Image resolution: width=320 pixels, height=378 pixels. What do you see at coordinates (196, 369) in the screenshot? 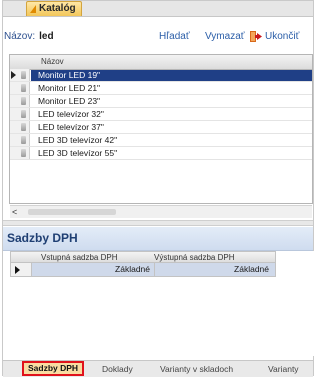
I see `tab-varianty-v-skladoch: Varianty v skladoch` at bounding box center [196, 369].